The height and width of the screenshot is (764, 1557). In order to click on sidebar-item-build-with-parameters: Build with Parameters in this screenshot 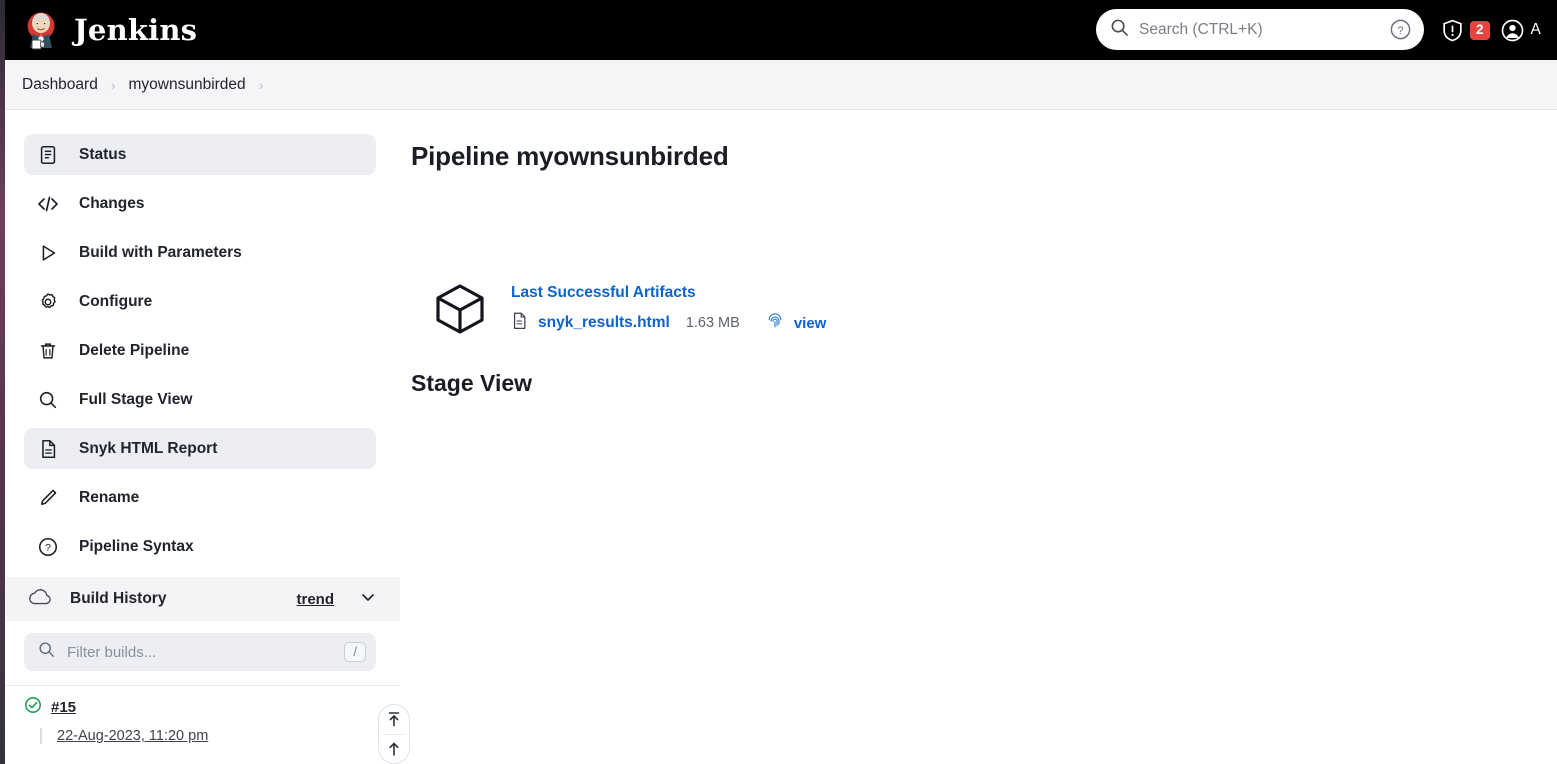, I will do `click(200, 252)`.